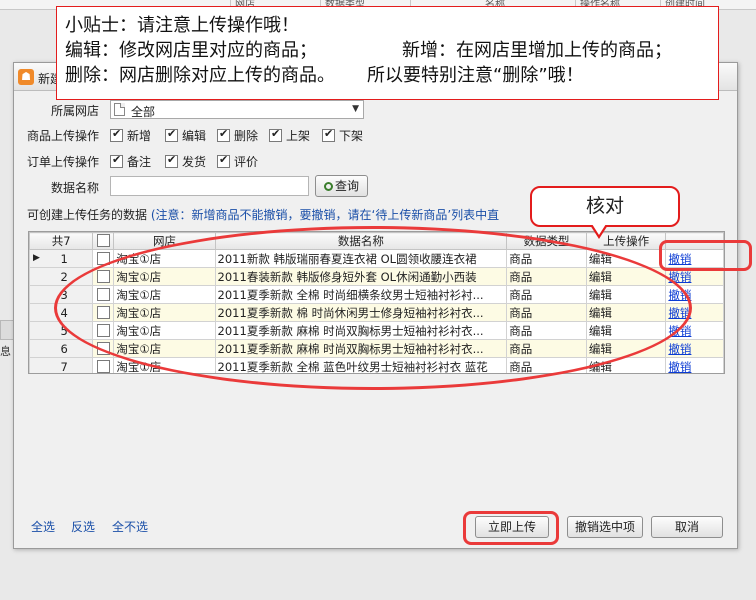 This screenshot has width=756, height=600. I want to click on name-input, so click(209, 186).